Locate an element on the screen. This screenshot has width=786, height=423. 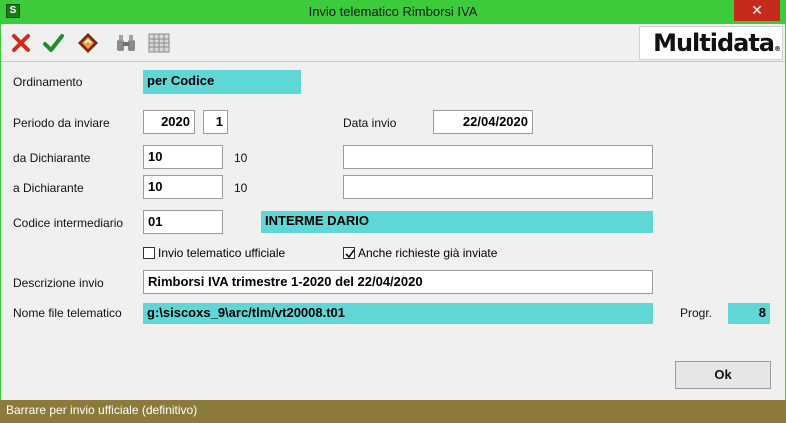
title-bar: S Invio telematico Rimborsi IVA ✕ is located at coordinates (393, 12).